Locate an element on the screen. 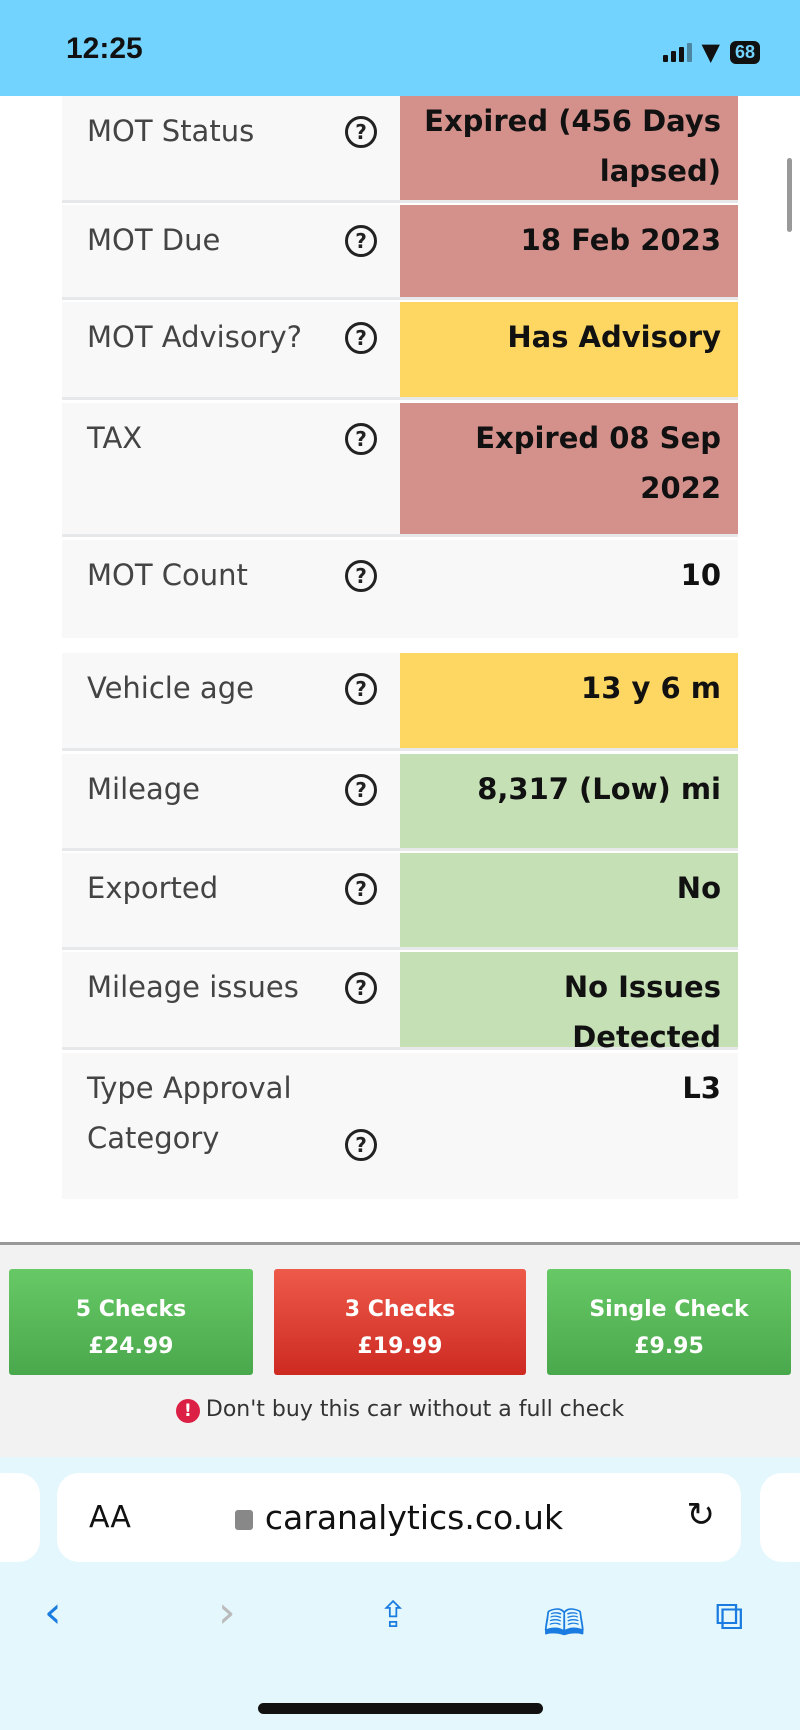  row-value: No Issues Detected is located at coordinates (569, 1003).